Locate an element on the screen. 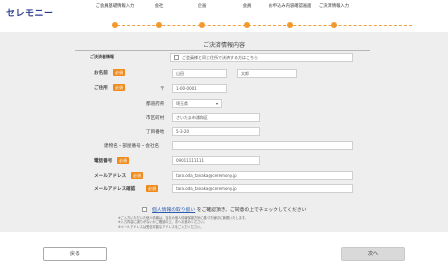  email-confirm-required-badge: 必須 is located at coordinates (152, 188).